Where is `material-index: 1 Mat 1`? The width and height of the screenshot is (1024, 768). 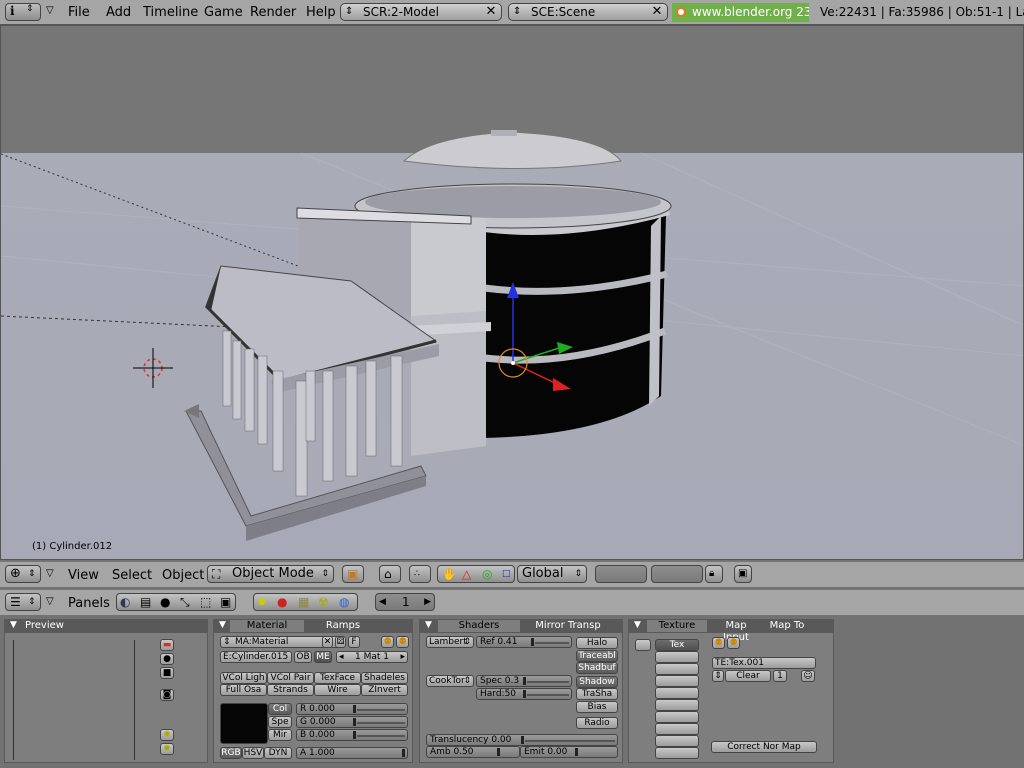 material-index: 1 Mat 1 is located at coordinates (372, 657).